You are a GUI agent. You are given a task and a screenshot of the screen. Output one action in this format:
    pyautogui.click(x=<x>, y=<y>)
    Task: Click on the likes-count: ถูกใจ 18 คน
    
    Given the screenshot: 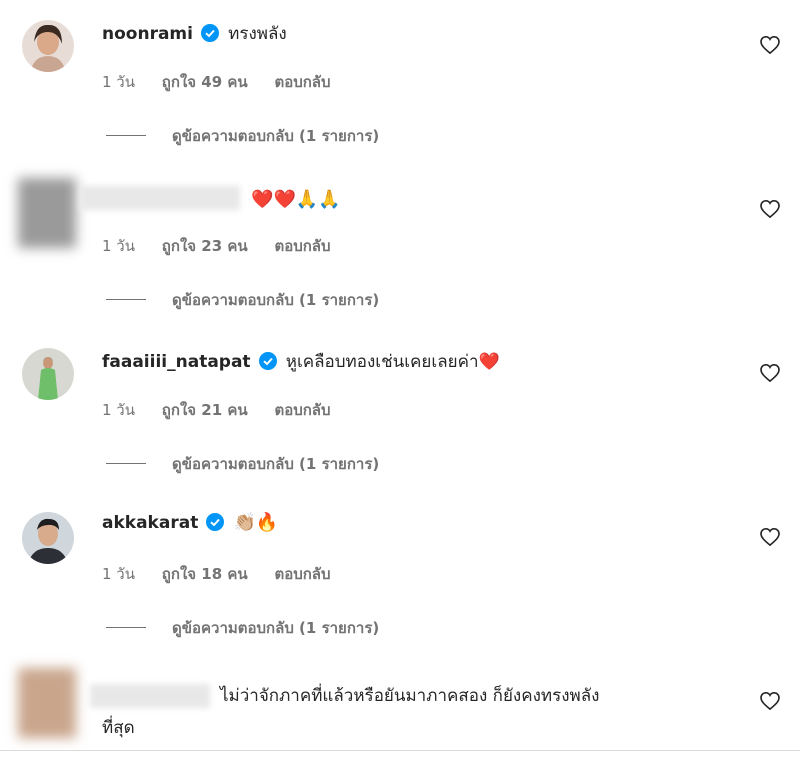 What is the action you would take?
    pyautogui.click(x=205, y=574)
    